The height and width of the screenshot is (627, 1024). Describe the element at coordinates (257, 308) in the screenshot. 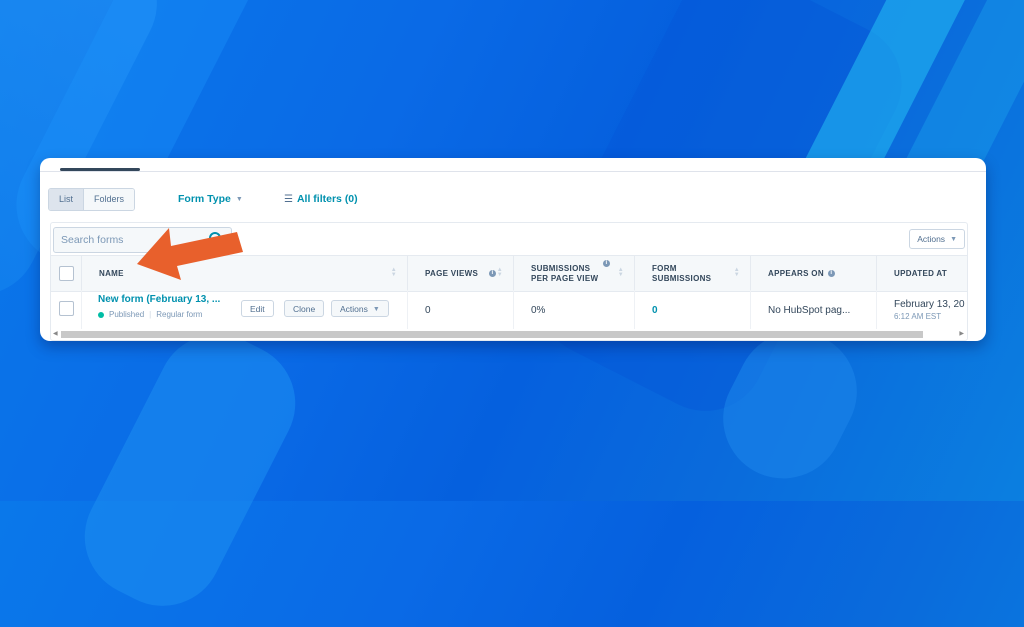

I see `edit-button: Edit` at that location.